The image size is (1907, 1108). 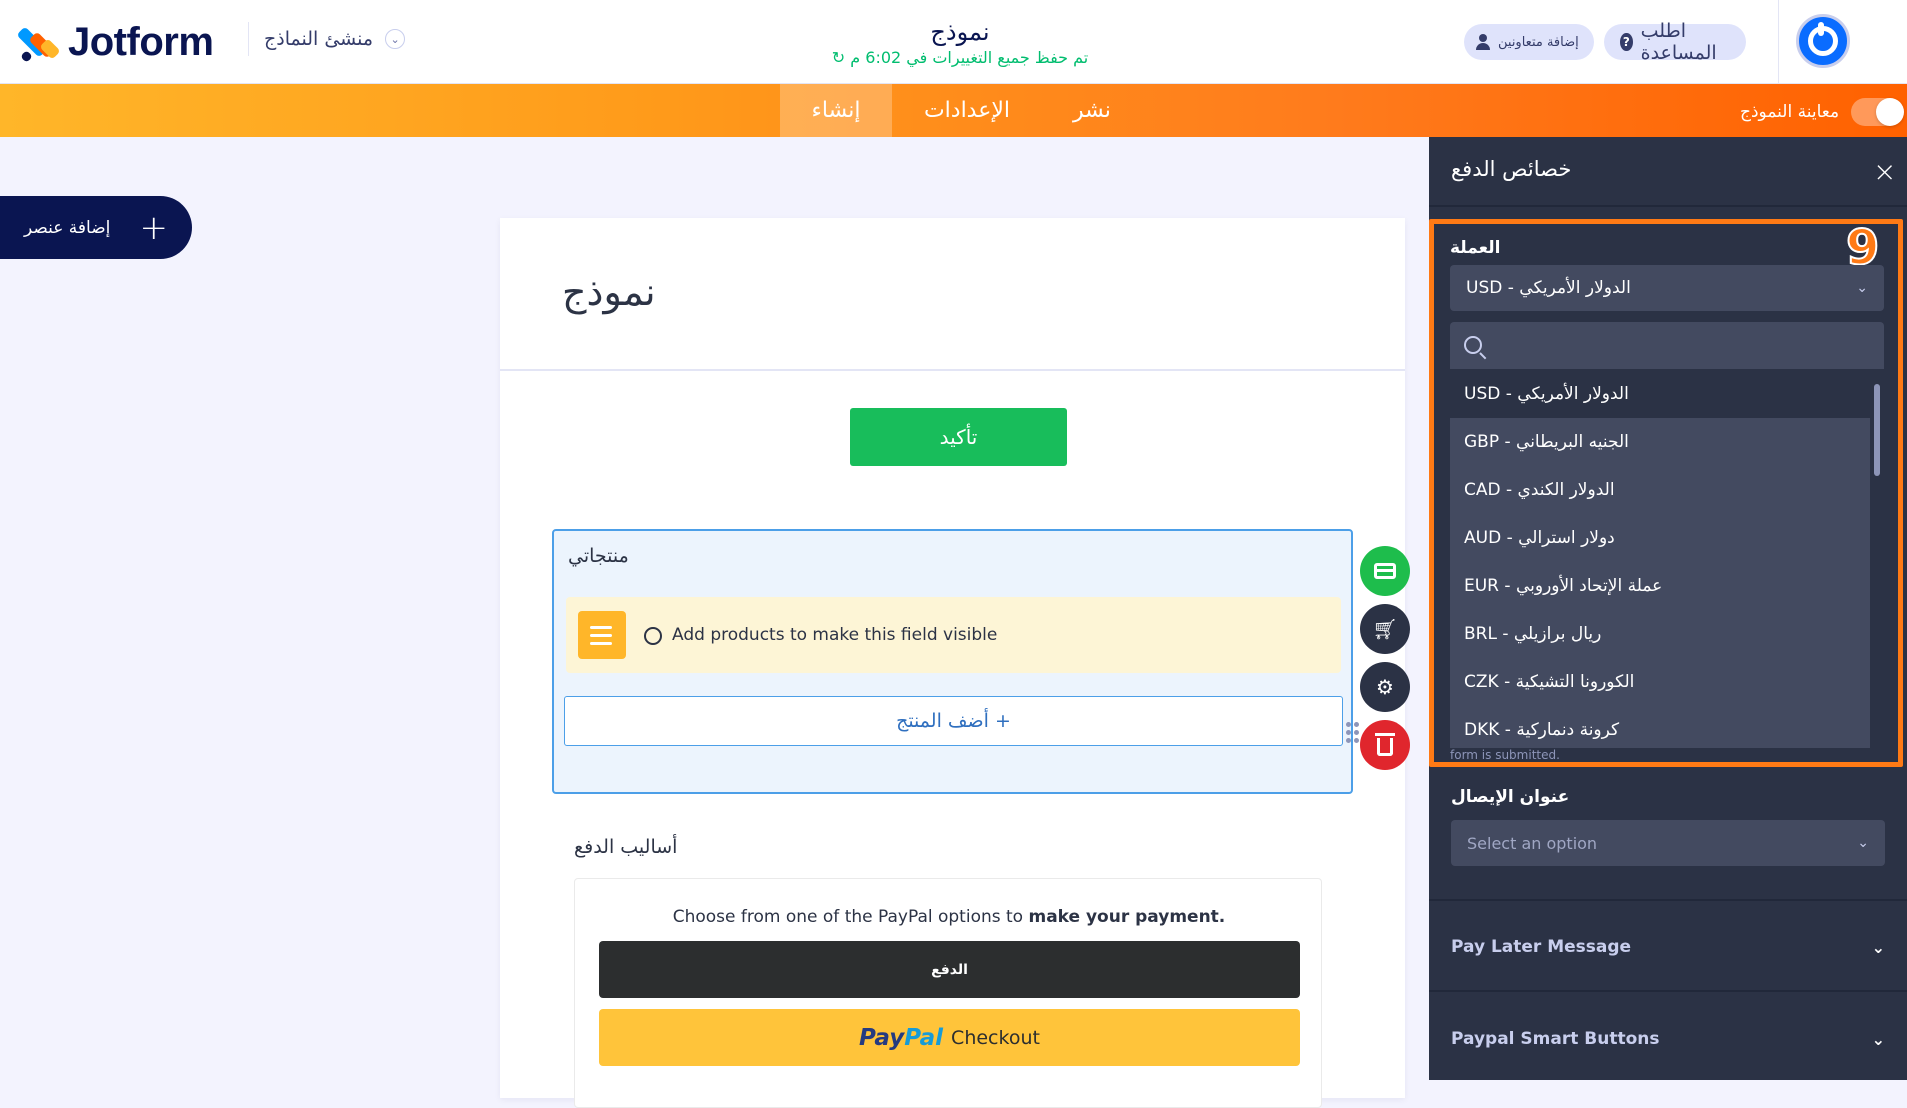 I want to click on paypal-checkout-label: Checkout, so click(x=995, y=1037).